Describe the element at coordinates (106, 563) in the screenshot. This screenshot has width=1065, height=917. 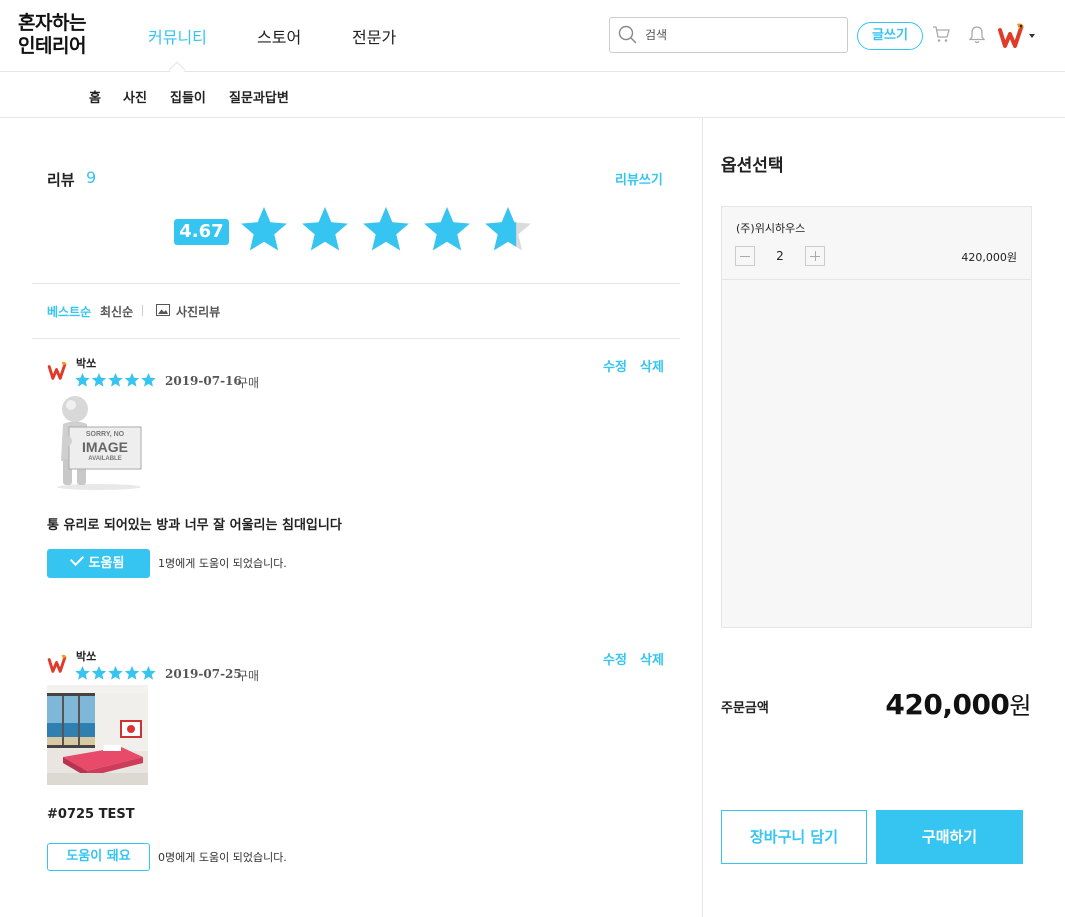
I see `helpful-label: 도움됨` at that location.